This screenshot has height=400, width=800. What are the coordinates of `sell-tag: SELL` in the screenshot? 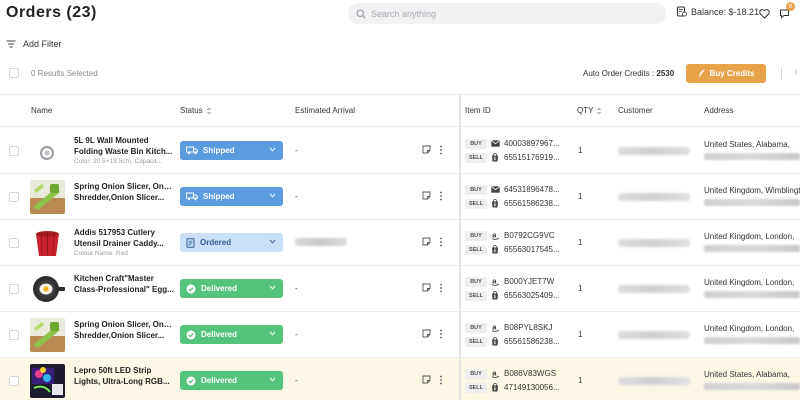 It's located at (476, 387).